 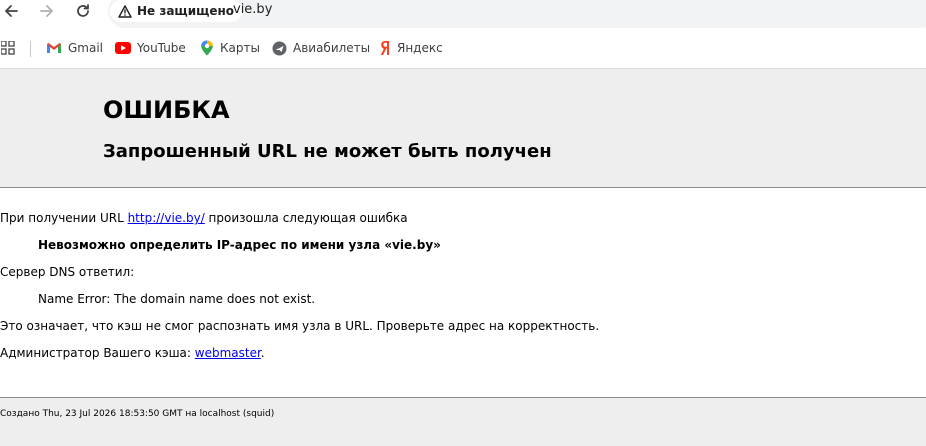 I want to click on admin-text: Администратор Вашего кэша: webmaster., so click(x=132, y=353).